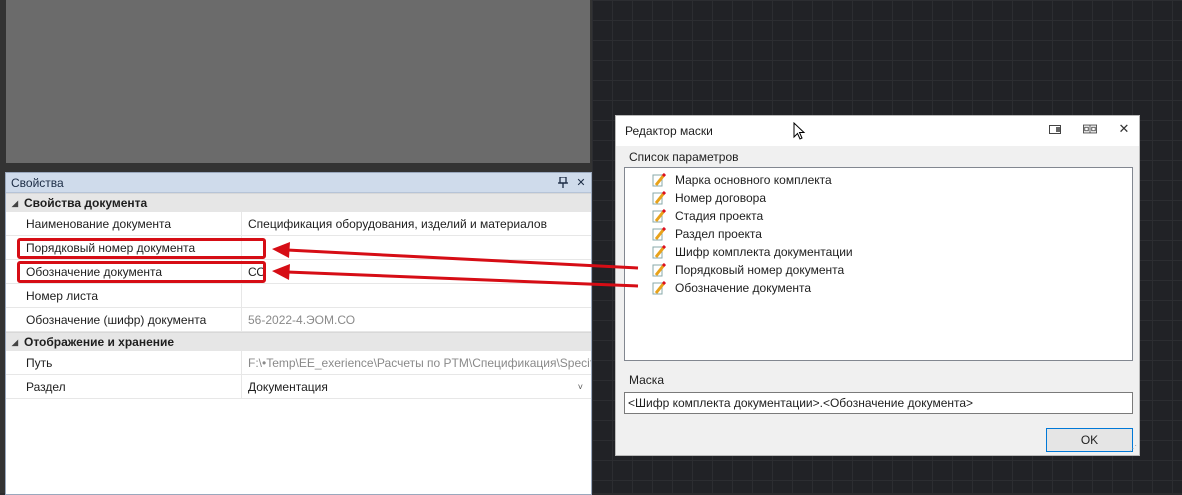 This screenshot has height=495, width=1182. What do you see at coordinates (281, 250) in the screenshot?
I see `arrow-head-doc-number` at bounding box center [281, 250].